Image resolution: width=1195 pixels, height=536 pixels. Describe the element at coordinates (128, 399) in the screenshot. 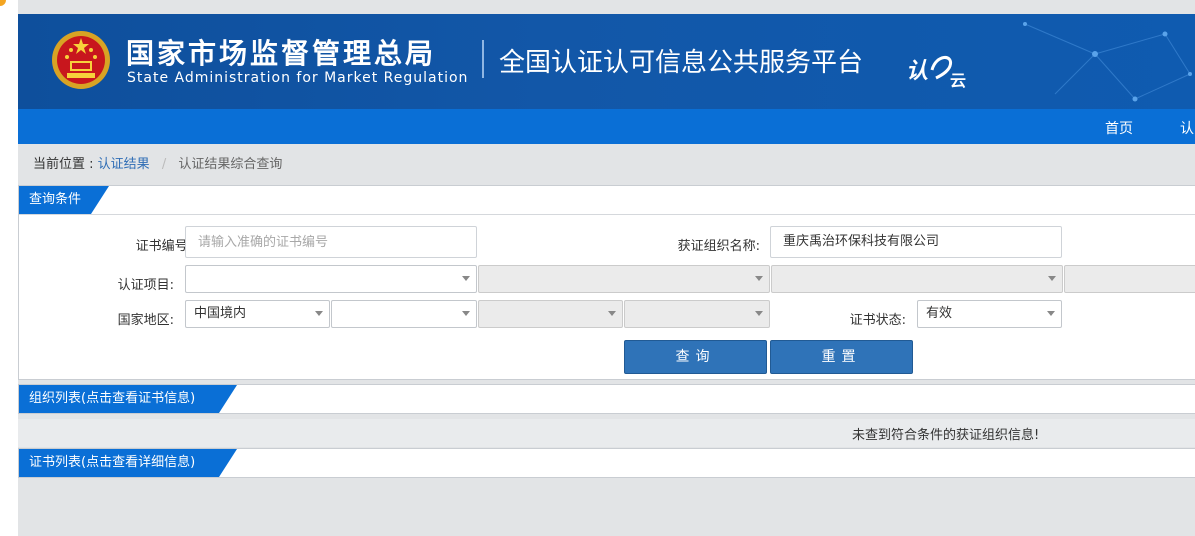

I see `org-list-title: 组织列表(点击查看证书信息)` at that location.